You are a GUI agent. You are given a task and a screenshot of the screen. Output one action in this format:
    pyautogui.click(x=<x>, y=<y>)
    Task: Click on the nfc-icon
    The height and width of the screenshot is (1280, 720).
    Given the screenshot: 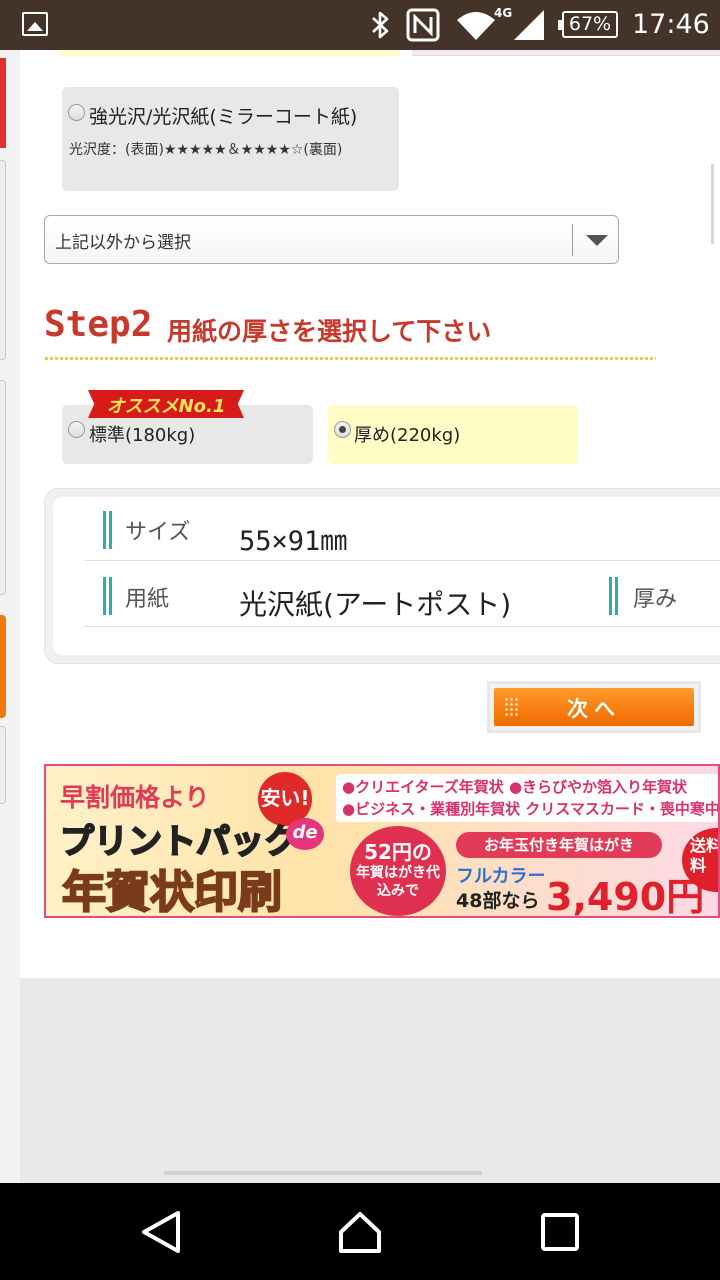 What is the action you would take?
    pyautogui.click(x=423, y=25)
    